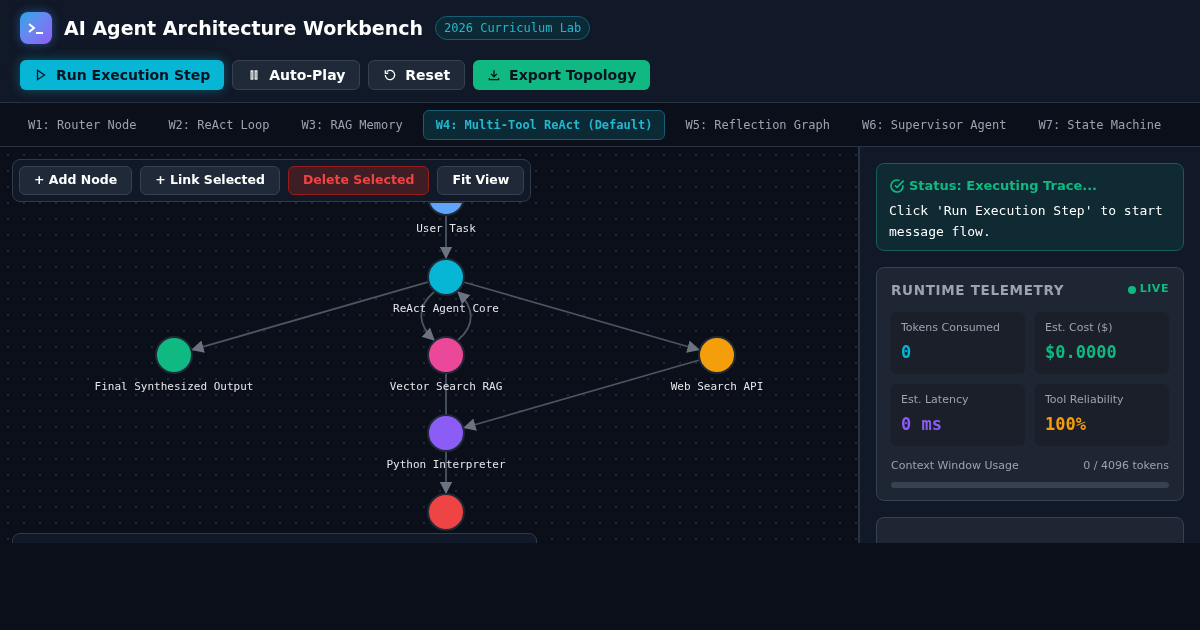 The width and height of the screenshot is (1200, 630). I want to click on metric-label: Tool Reliability, so click(1085, 399).